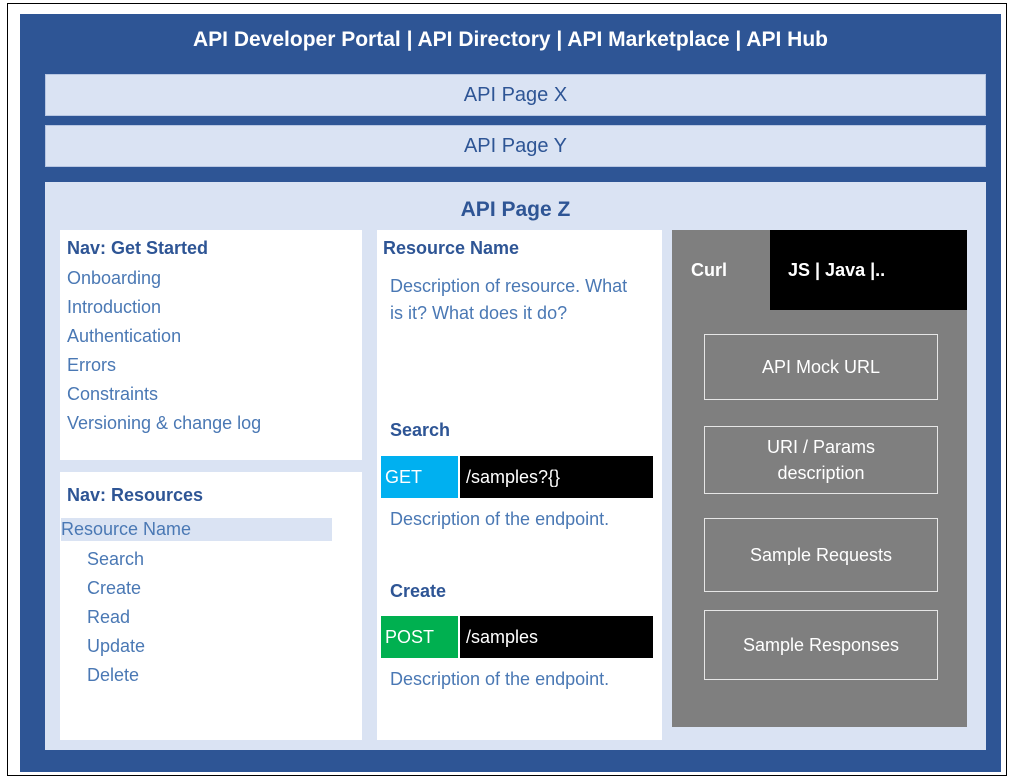  I want to click on language-tabs: JS | Java |.., so click(868, 270).